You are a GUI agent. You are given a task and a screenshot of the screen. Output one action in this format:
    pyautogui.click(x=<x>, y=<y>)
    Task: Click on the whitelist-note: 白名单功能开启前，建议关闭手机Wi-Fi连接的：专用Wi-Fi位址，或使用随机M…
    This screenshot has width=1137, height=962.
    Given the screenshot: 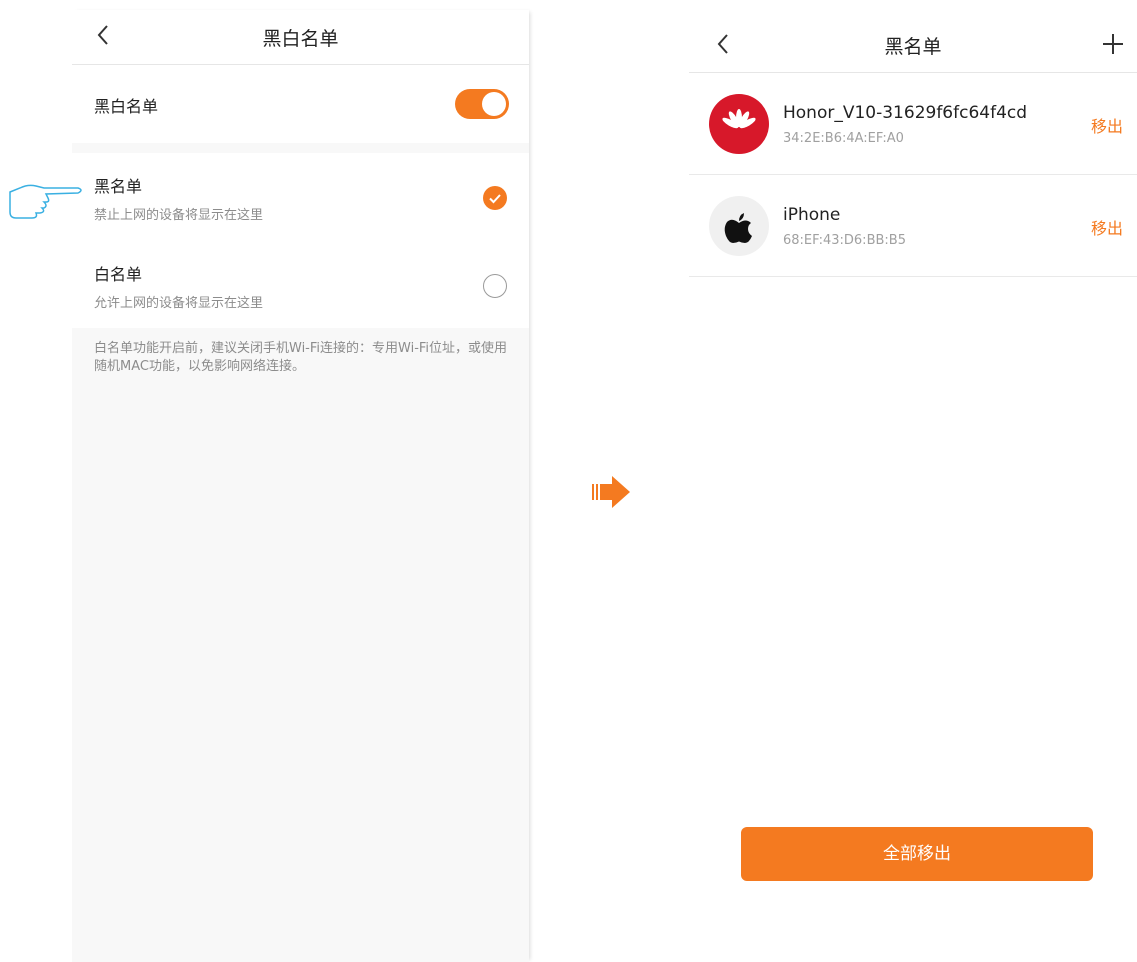 What is the action you would take?
    pyautogui.click(x=301, y=357)
    